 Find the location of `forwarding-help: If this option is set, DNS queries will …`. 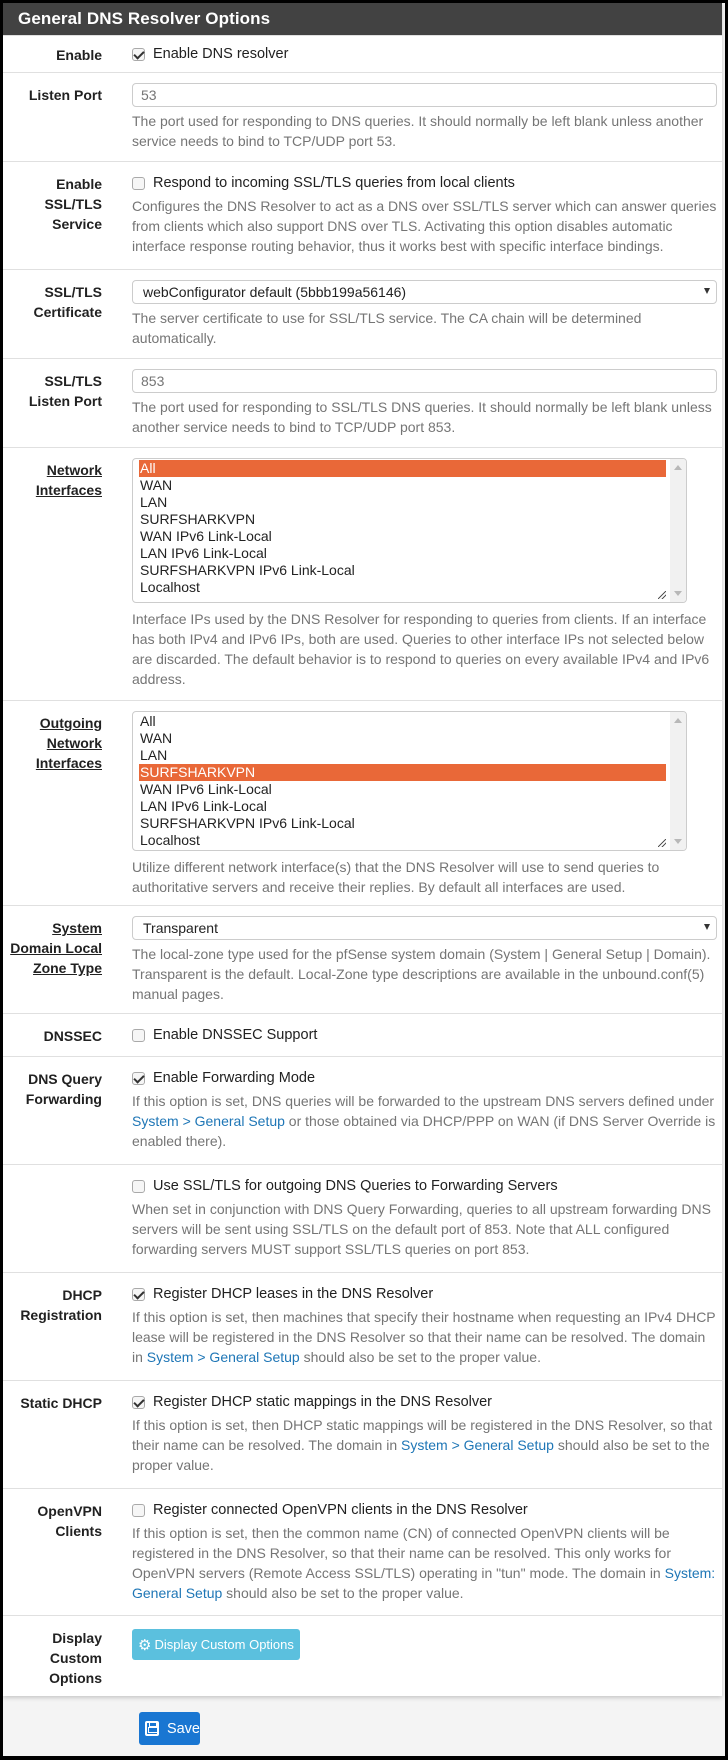

forwarding-help: If this option is set, DNS queries will … is located at coordinates (424, 1121).